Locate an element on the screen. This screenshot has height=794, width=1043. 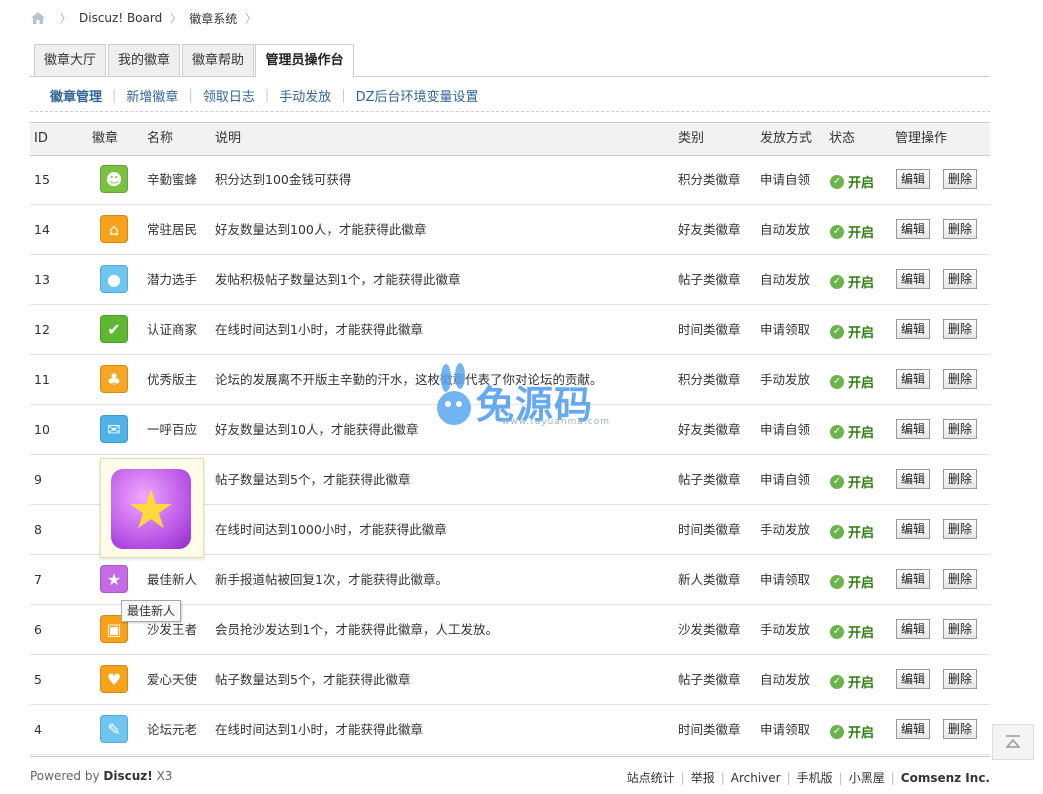
subnav-add-badge: 新增徽章 is located at coordinates (152, 95).